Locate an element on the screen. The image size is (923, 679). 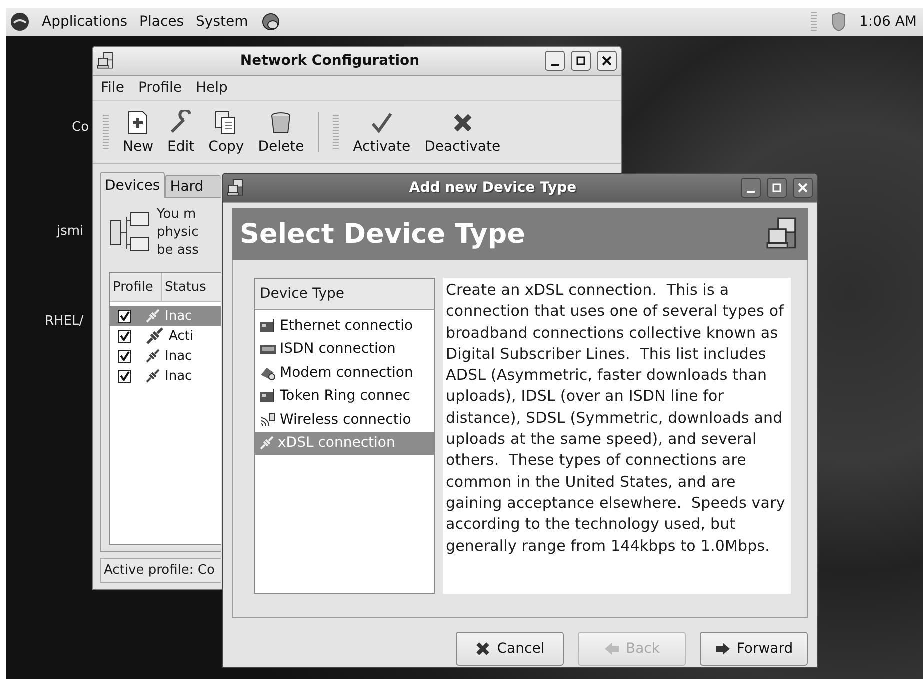
wireless-icon is located at coordinates (268, 420).